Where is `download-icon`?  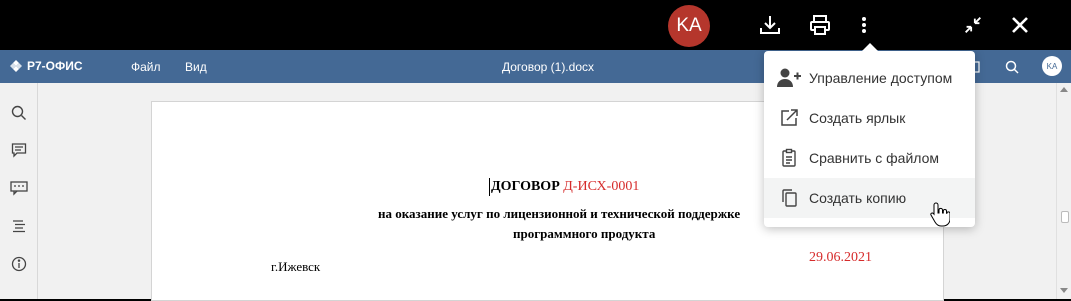
download-icon is located at coordinates (770, 25).